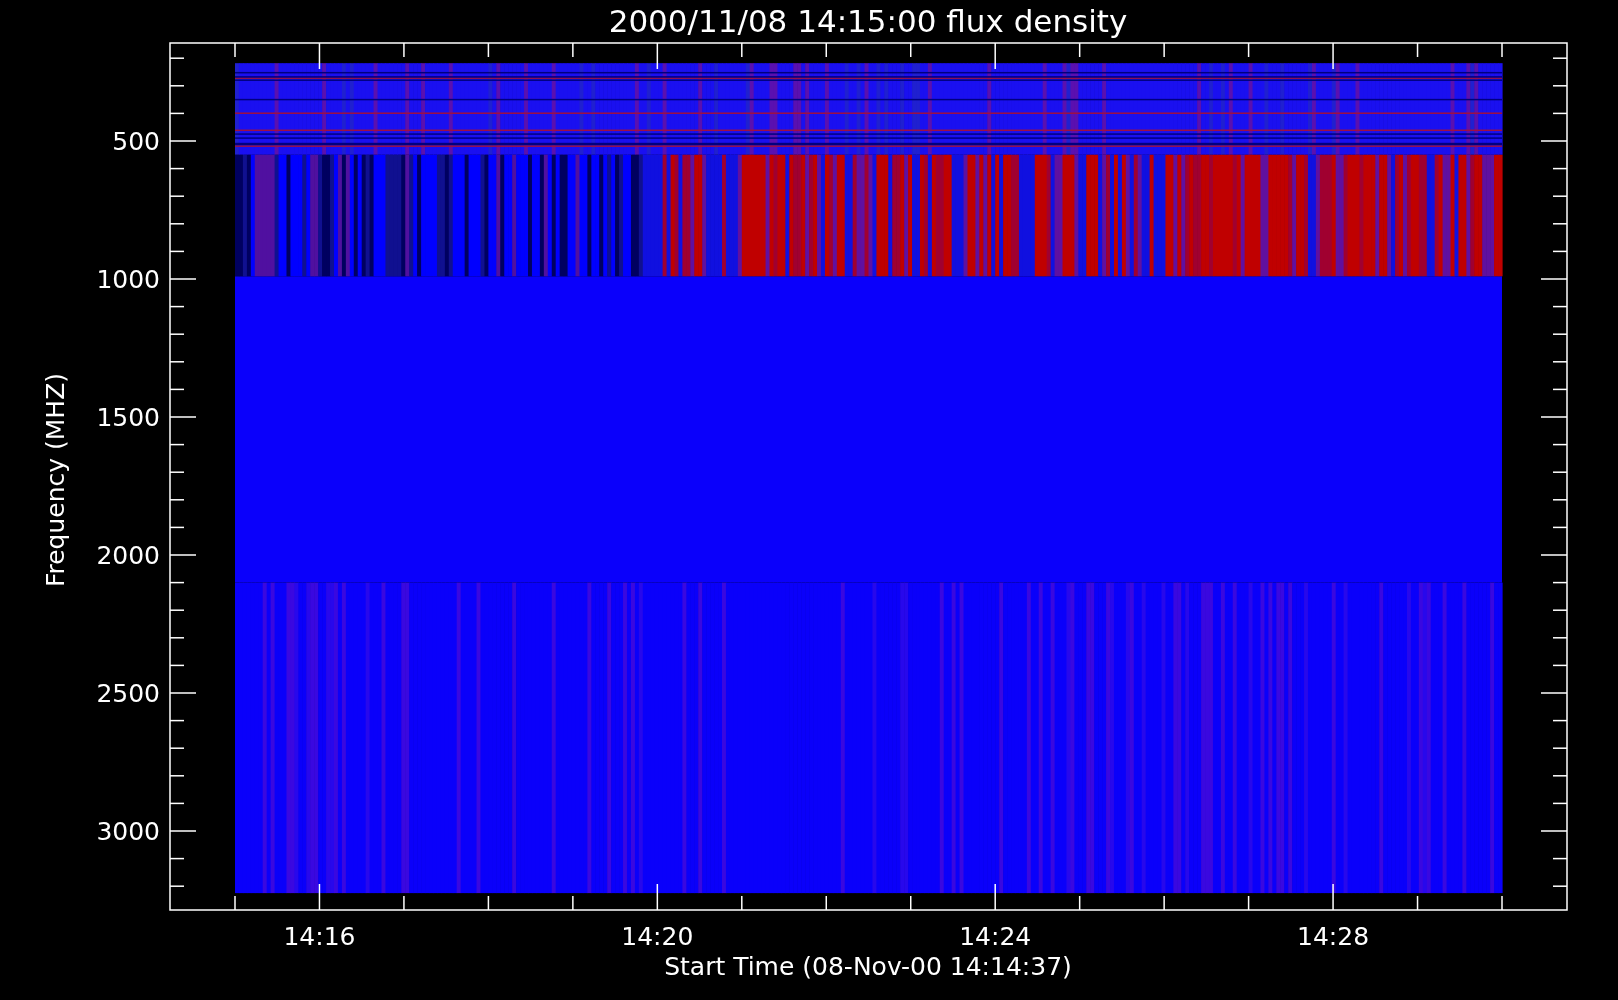  Describe the element at coordinates (868, 966) in the screenshot. I see `axis-label: Start Time (08-Nov-00 14:14:37)` at that location.